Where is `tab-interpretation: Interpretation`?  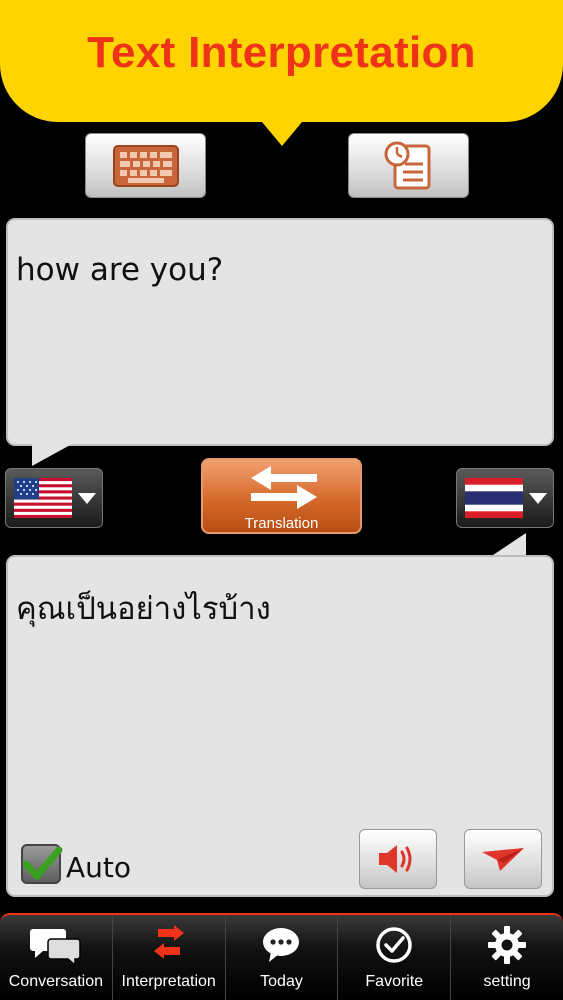 tab-interpretation: Interpretation is located at coordinates (169, 957).